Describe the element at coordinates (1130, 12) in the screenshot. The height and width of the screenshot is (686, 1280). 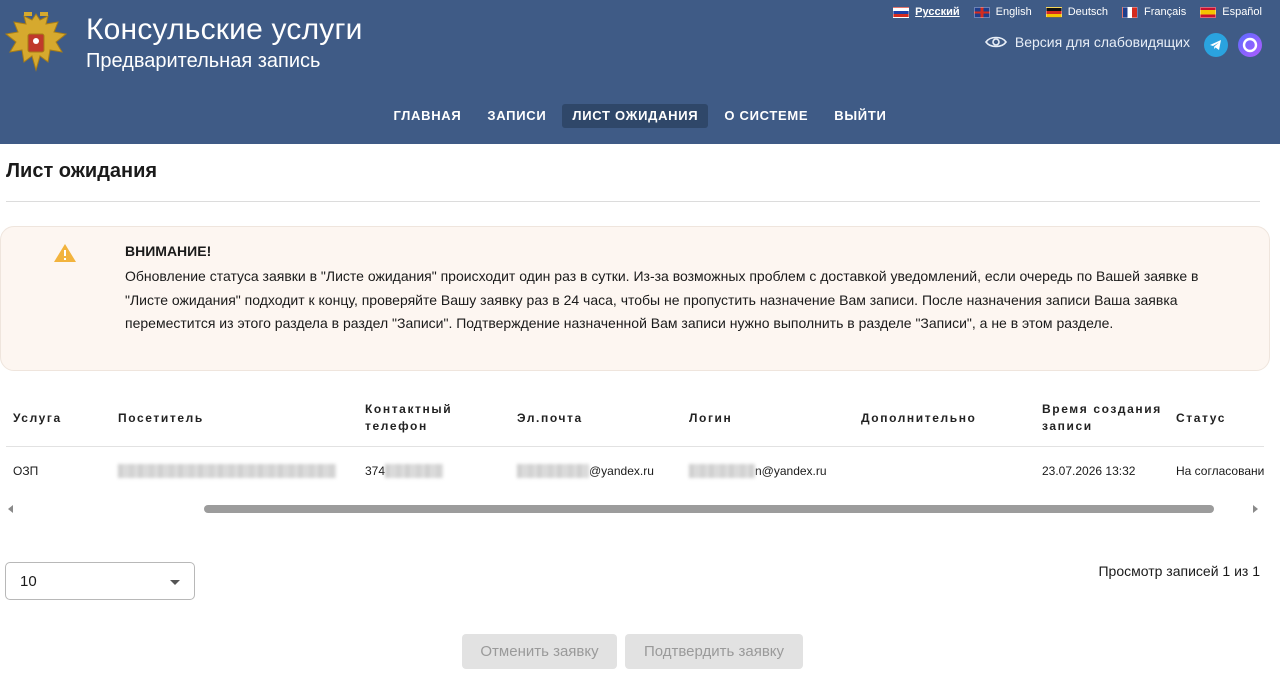
I see `flag-france-icon` at that location.